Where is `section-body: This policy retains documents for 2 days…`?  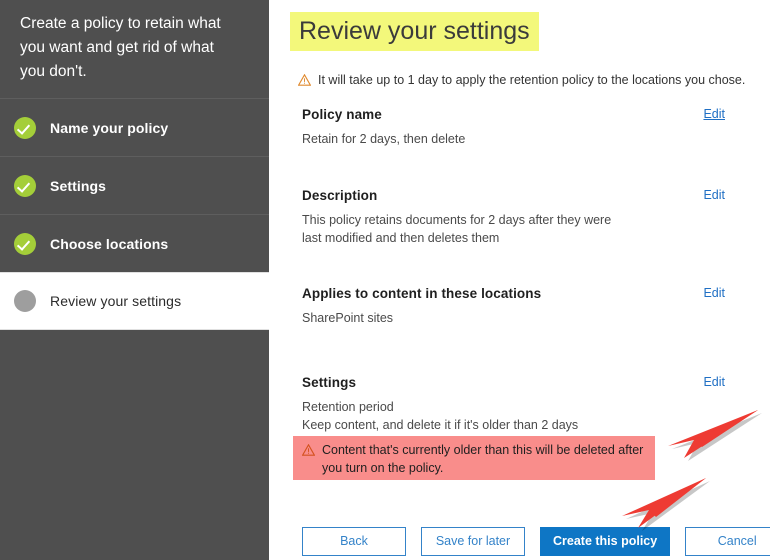
section-body: This policy retains documents for 2 days… is located at coordinates (457, 229).